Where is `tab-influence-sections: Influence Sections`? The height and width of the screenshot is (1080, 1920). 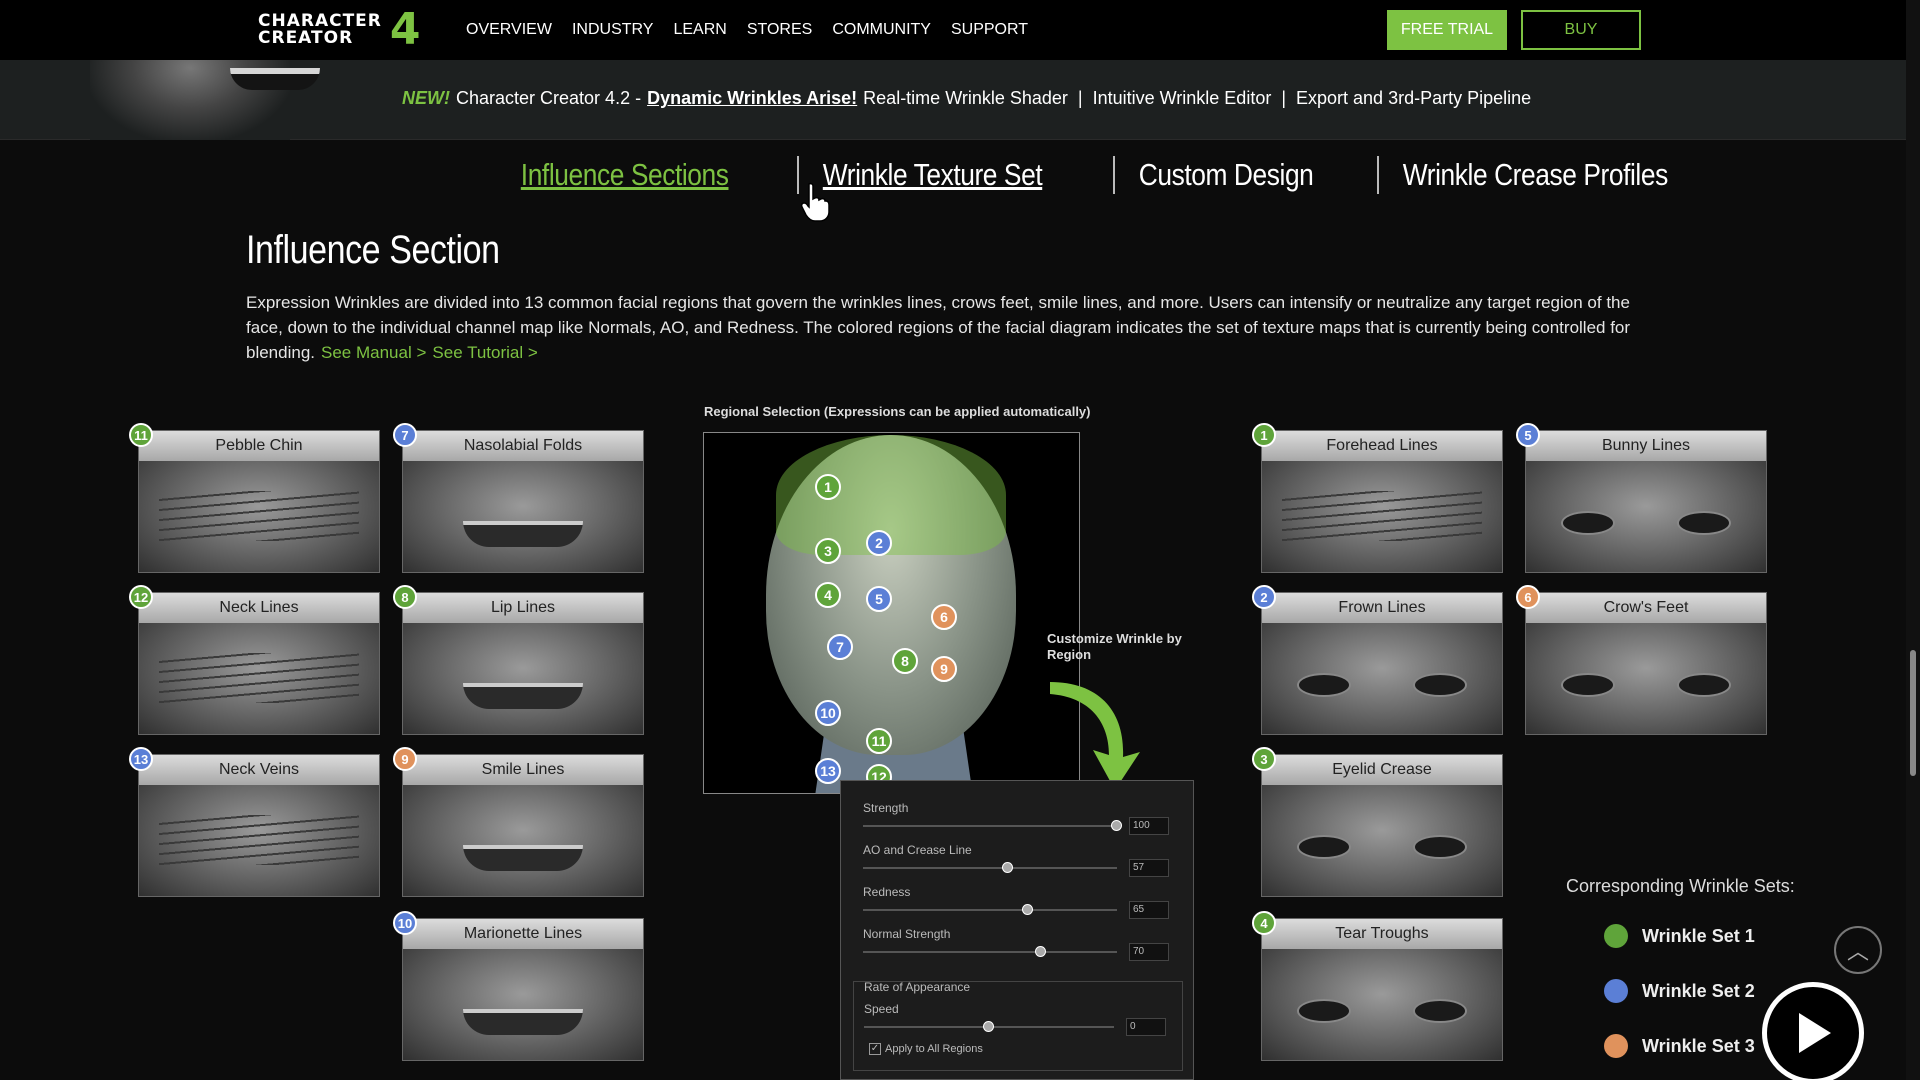 tab-influence-sections: Influence Sections is located at coordinates (624, 175).